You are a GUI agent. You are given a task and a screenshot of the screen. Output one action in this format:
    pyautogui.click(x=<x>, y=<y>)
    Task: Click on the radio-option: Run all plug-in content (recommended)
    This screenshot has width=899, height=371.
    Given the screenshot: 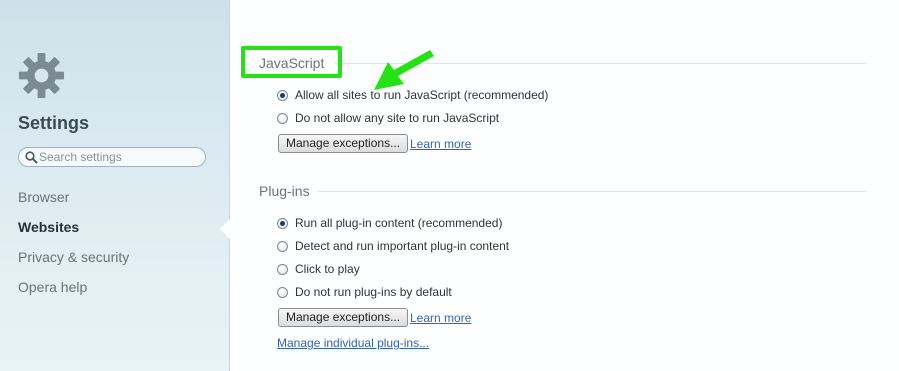 What is the action you would take?
    pyautogui.click(x=389, y=223)
    